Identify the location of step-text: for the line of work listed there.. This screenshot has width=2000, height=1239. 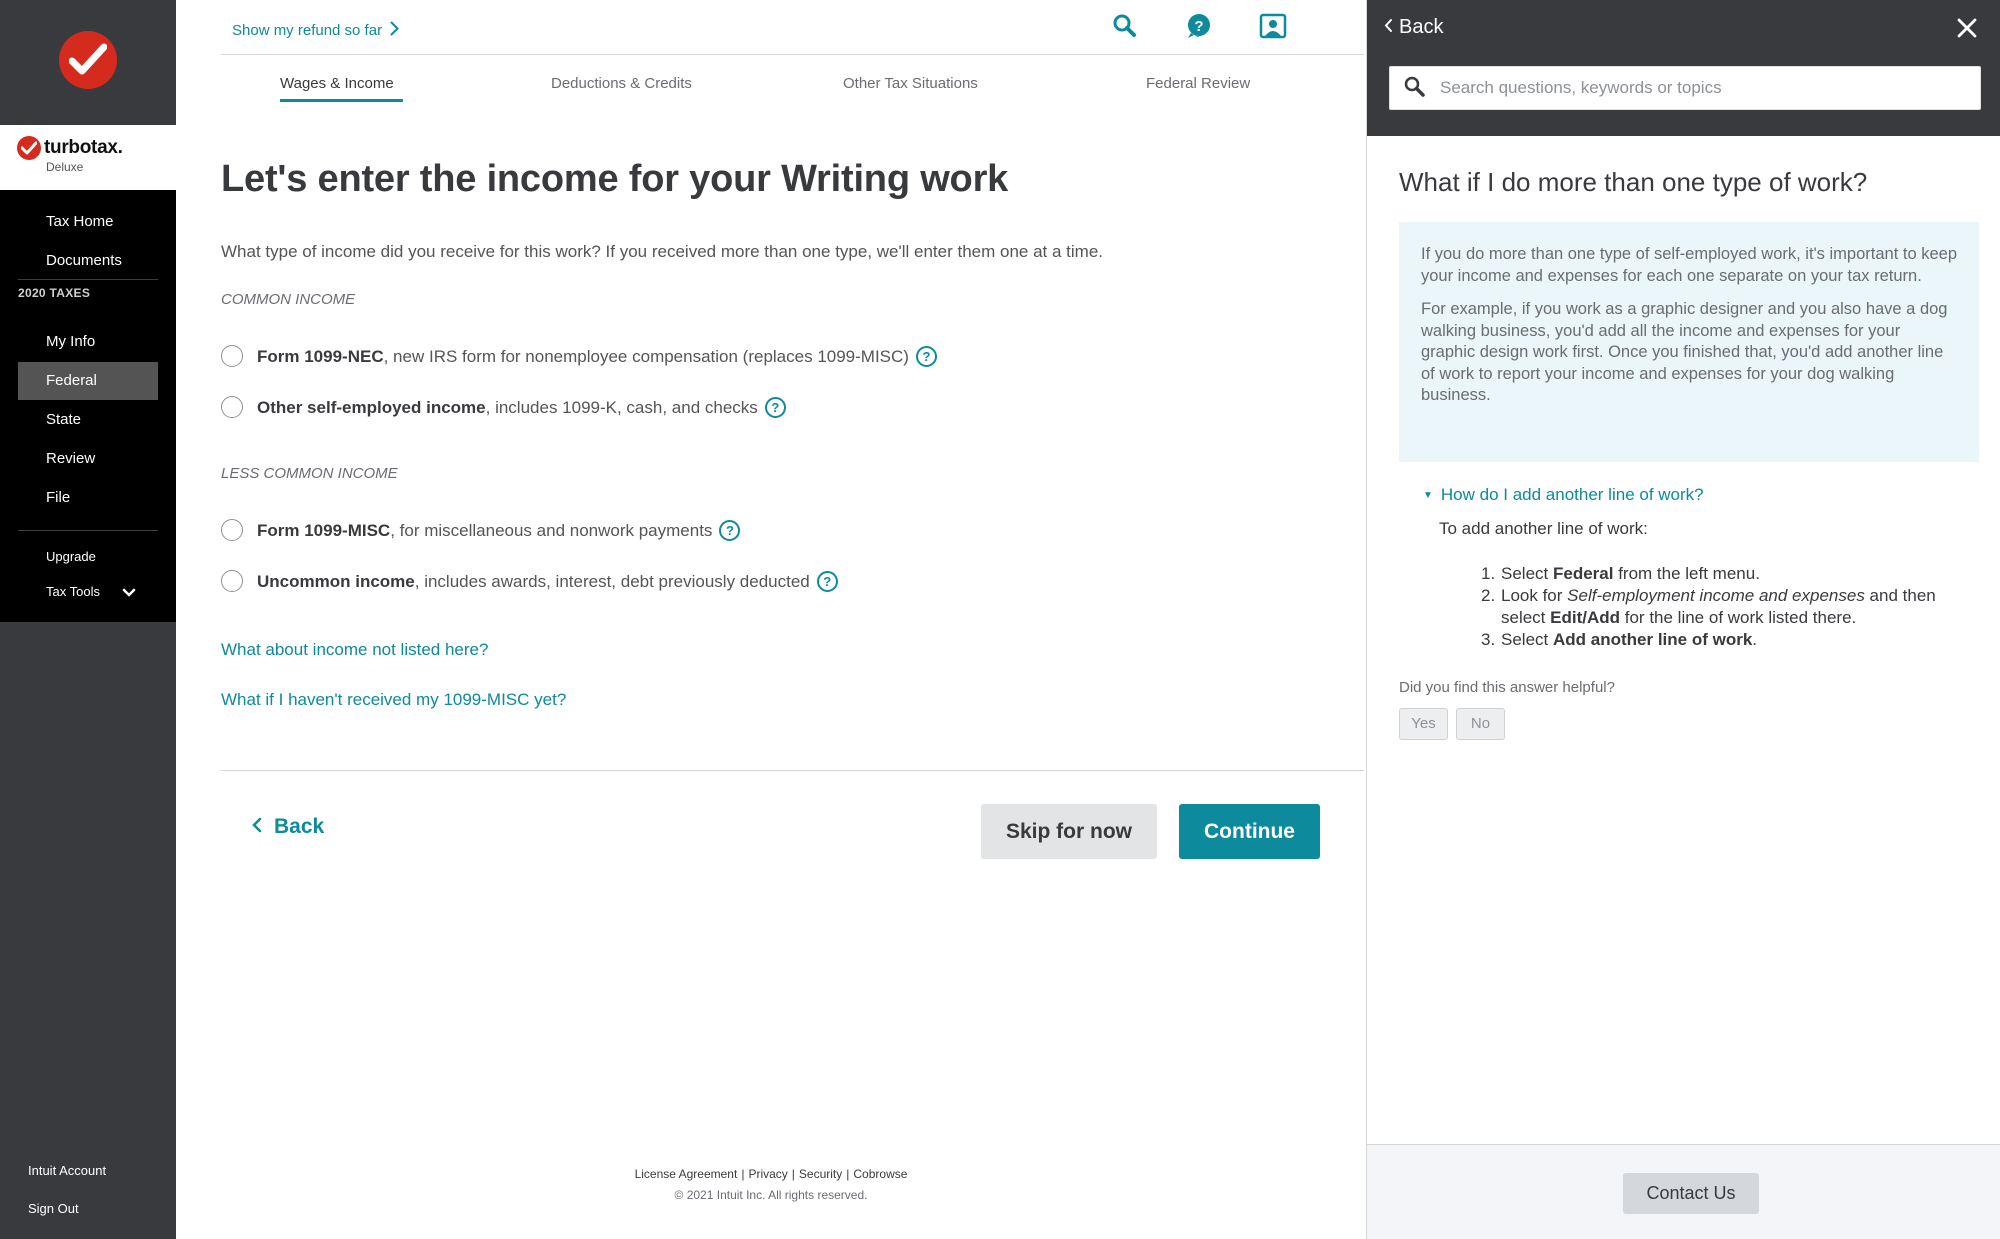
(1738, 617).